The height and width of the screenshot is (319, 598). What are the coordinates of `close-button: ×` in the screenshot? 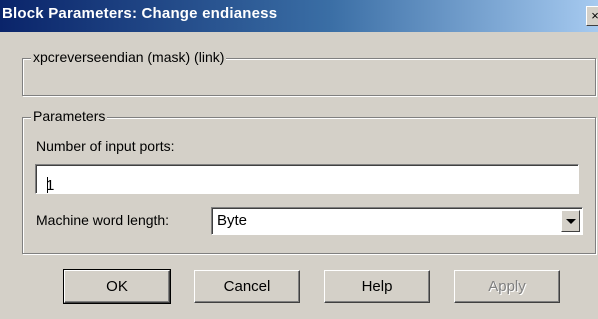 It's located at (592, 16).